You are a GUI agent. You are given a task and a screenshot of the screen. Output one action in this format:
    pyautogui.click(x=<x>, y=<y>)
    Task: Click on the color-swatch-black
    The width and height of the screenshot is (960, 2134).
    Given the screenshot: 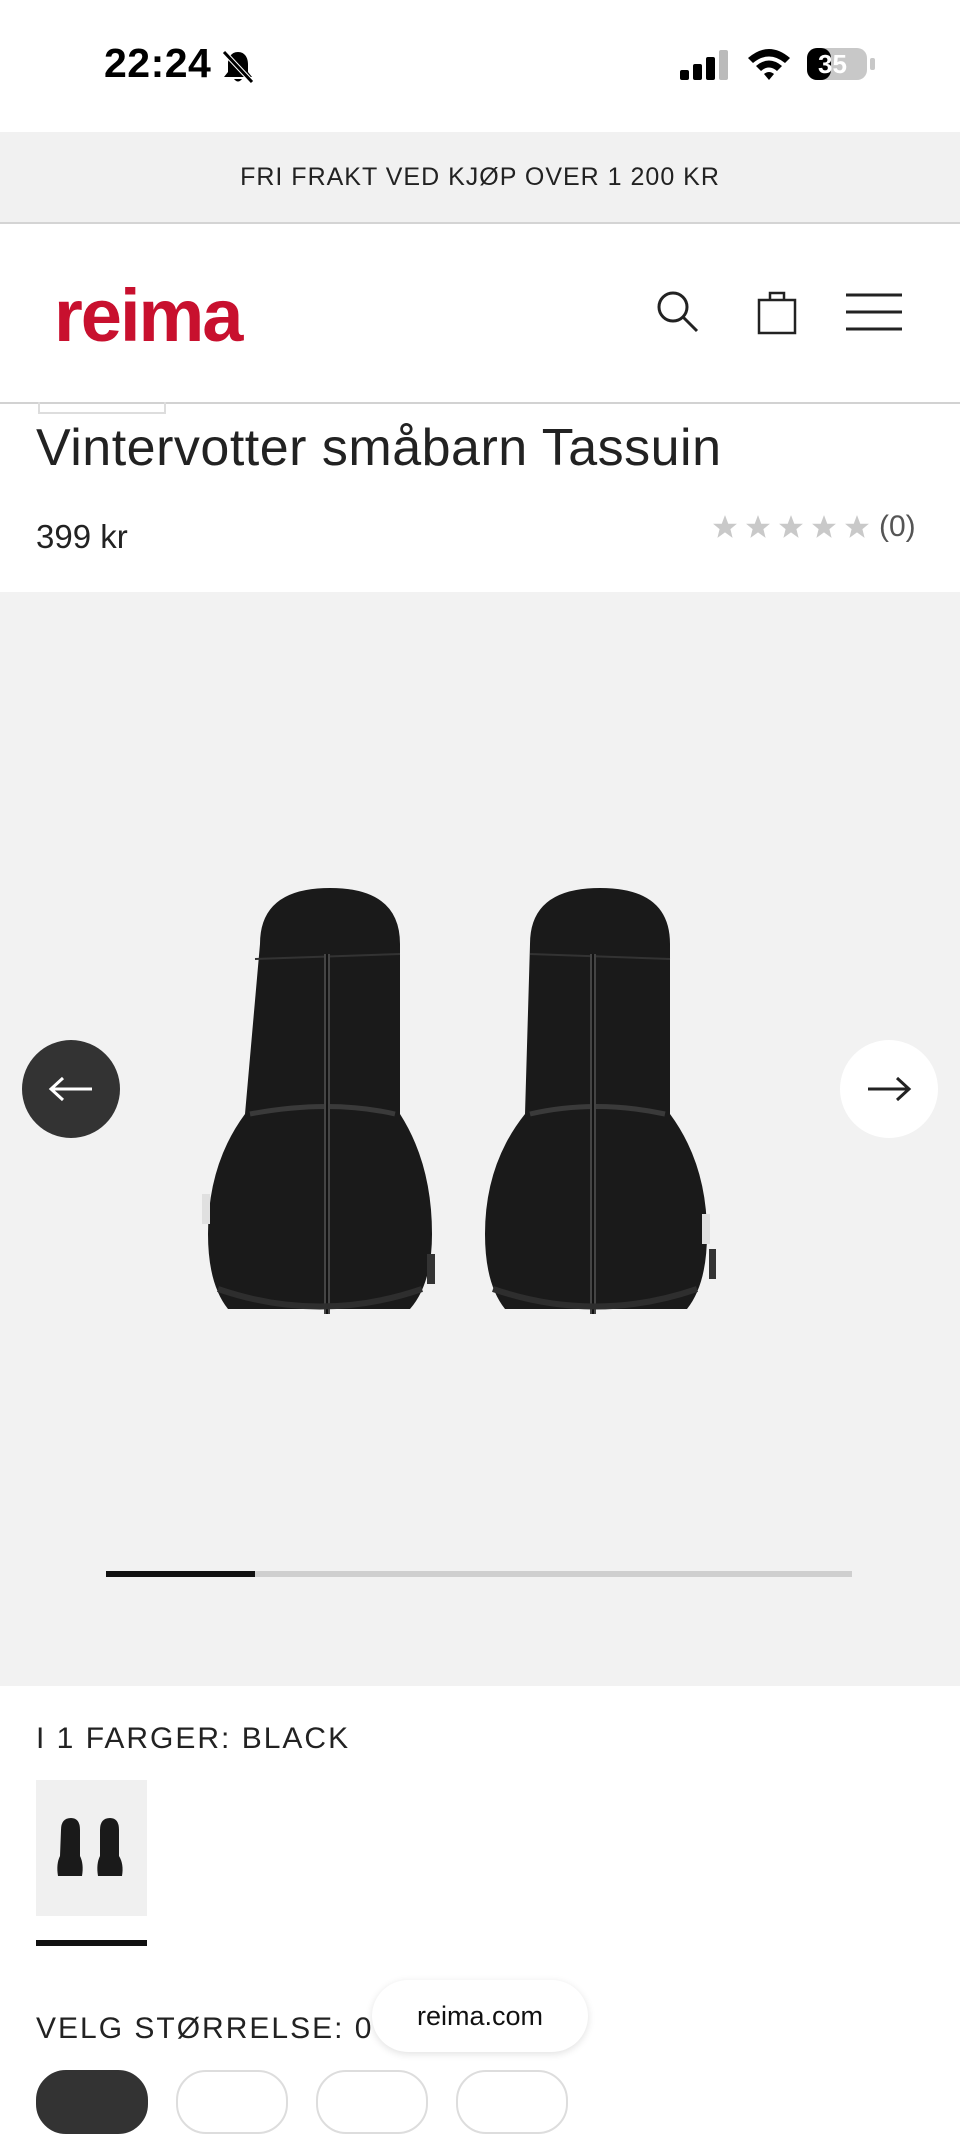 What is the action you would take?
    pyautogui.click(x=91, y=1848)
    